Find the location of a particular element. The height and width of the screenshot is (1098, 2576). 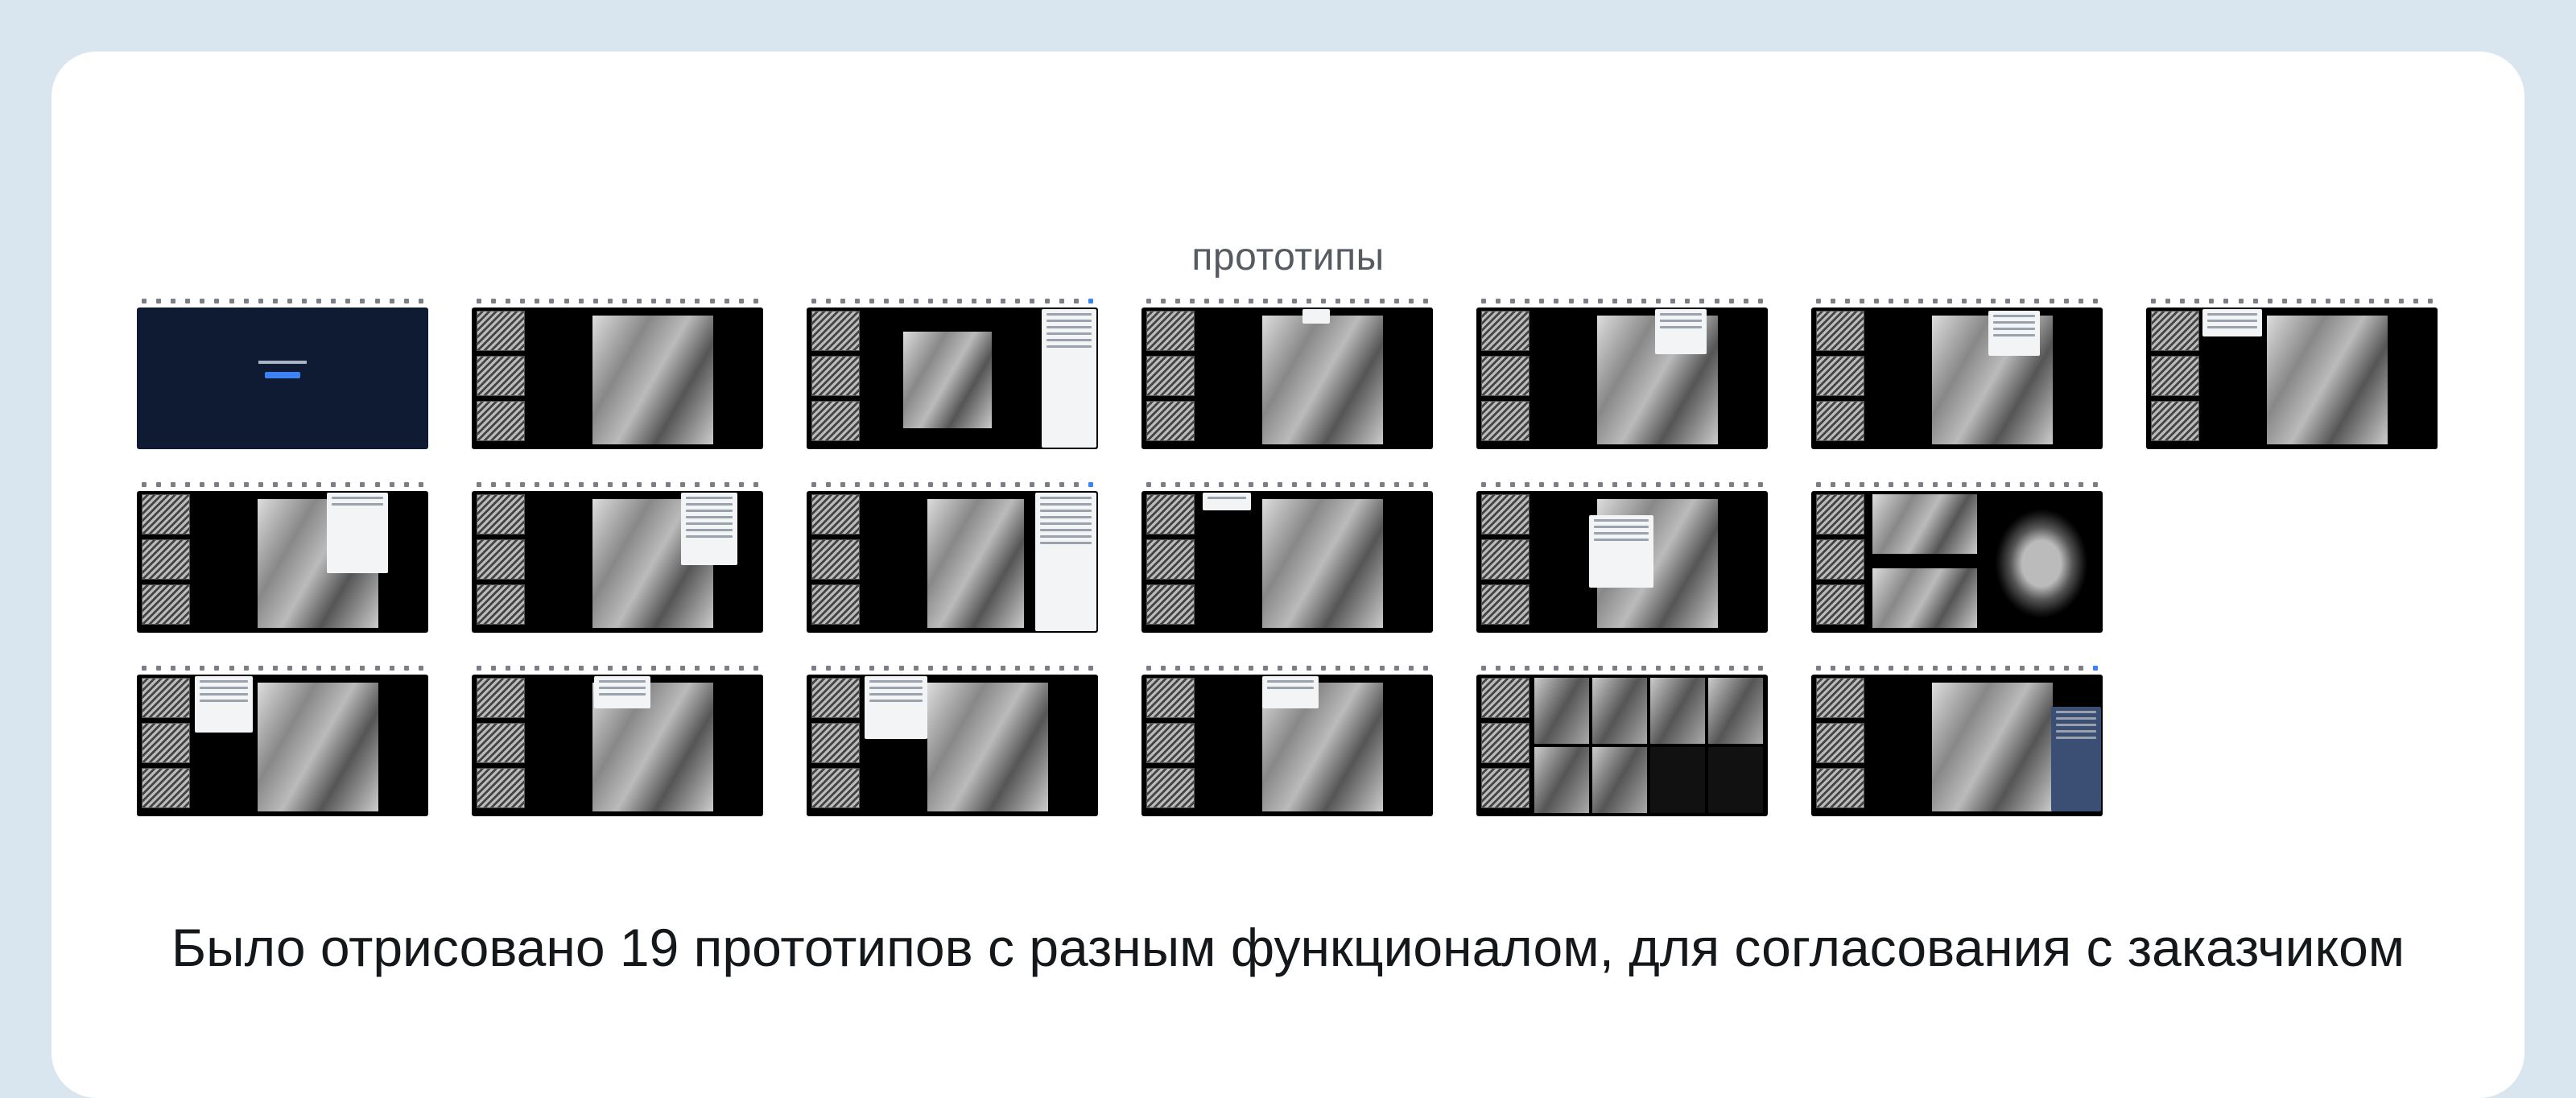

menu-popup is located at coordinates (1681, 331).